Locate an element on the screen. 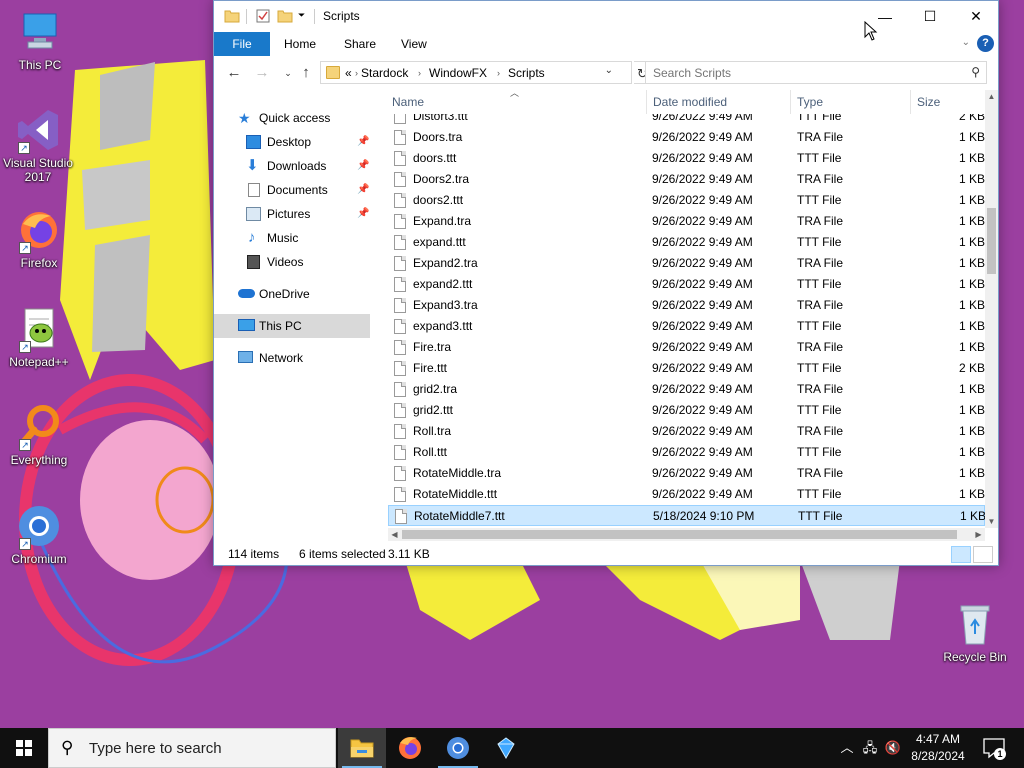 The image size is (1024, 768). nav-item-this-pc: This PC is located at coordinates (292, 326).